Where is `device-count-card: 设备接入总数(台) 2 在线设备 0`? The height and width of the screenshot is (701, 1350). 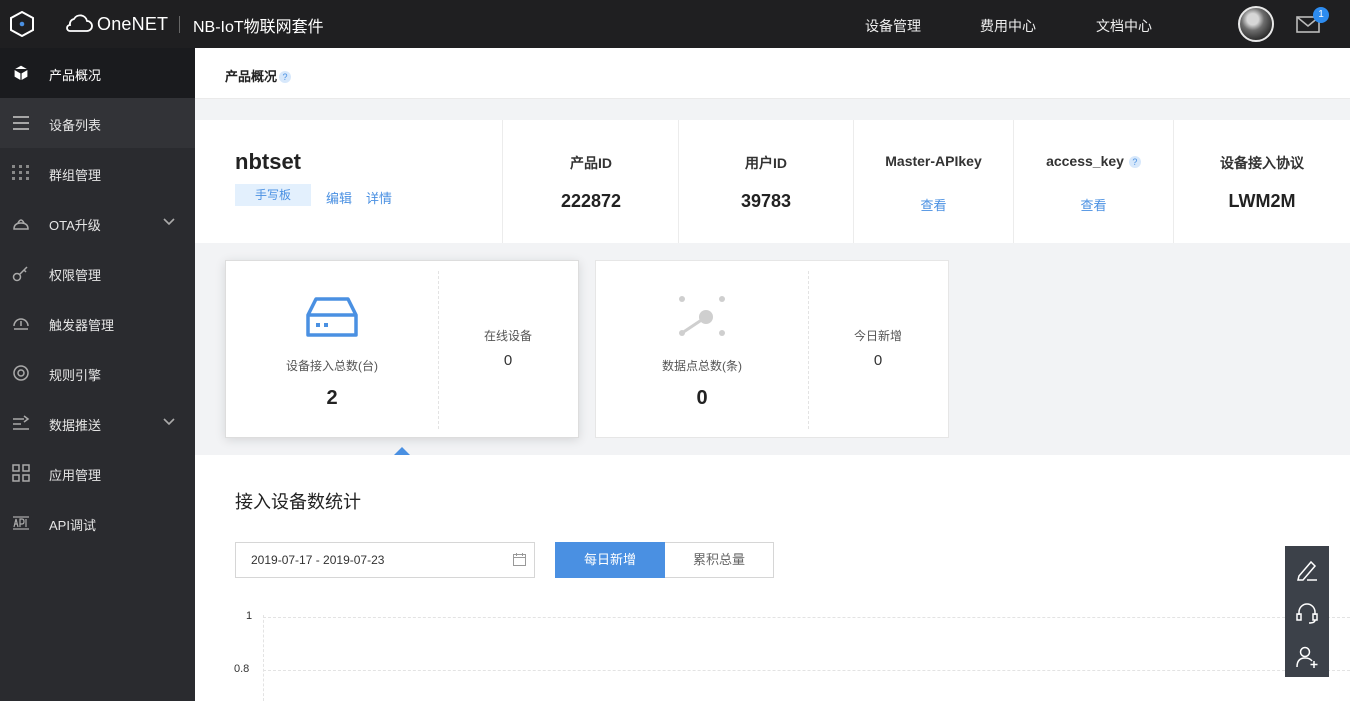 device-count-card: 设备接入总数(台) 2 在线设备 0 is located at coordinates (402, 349).